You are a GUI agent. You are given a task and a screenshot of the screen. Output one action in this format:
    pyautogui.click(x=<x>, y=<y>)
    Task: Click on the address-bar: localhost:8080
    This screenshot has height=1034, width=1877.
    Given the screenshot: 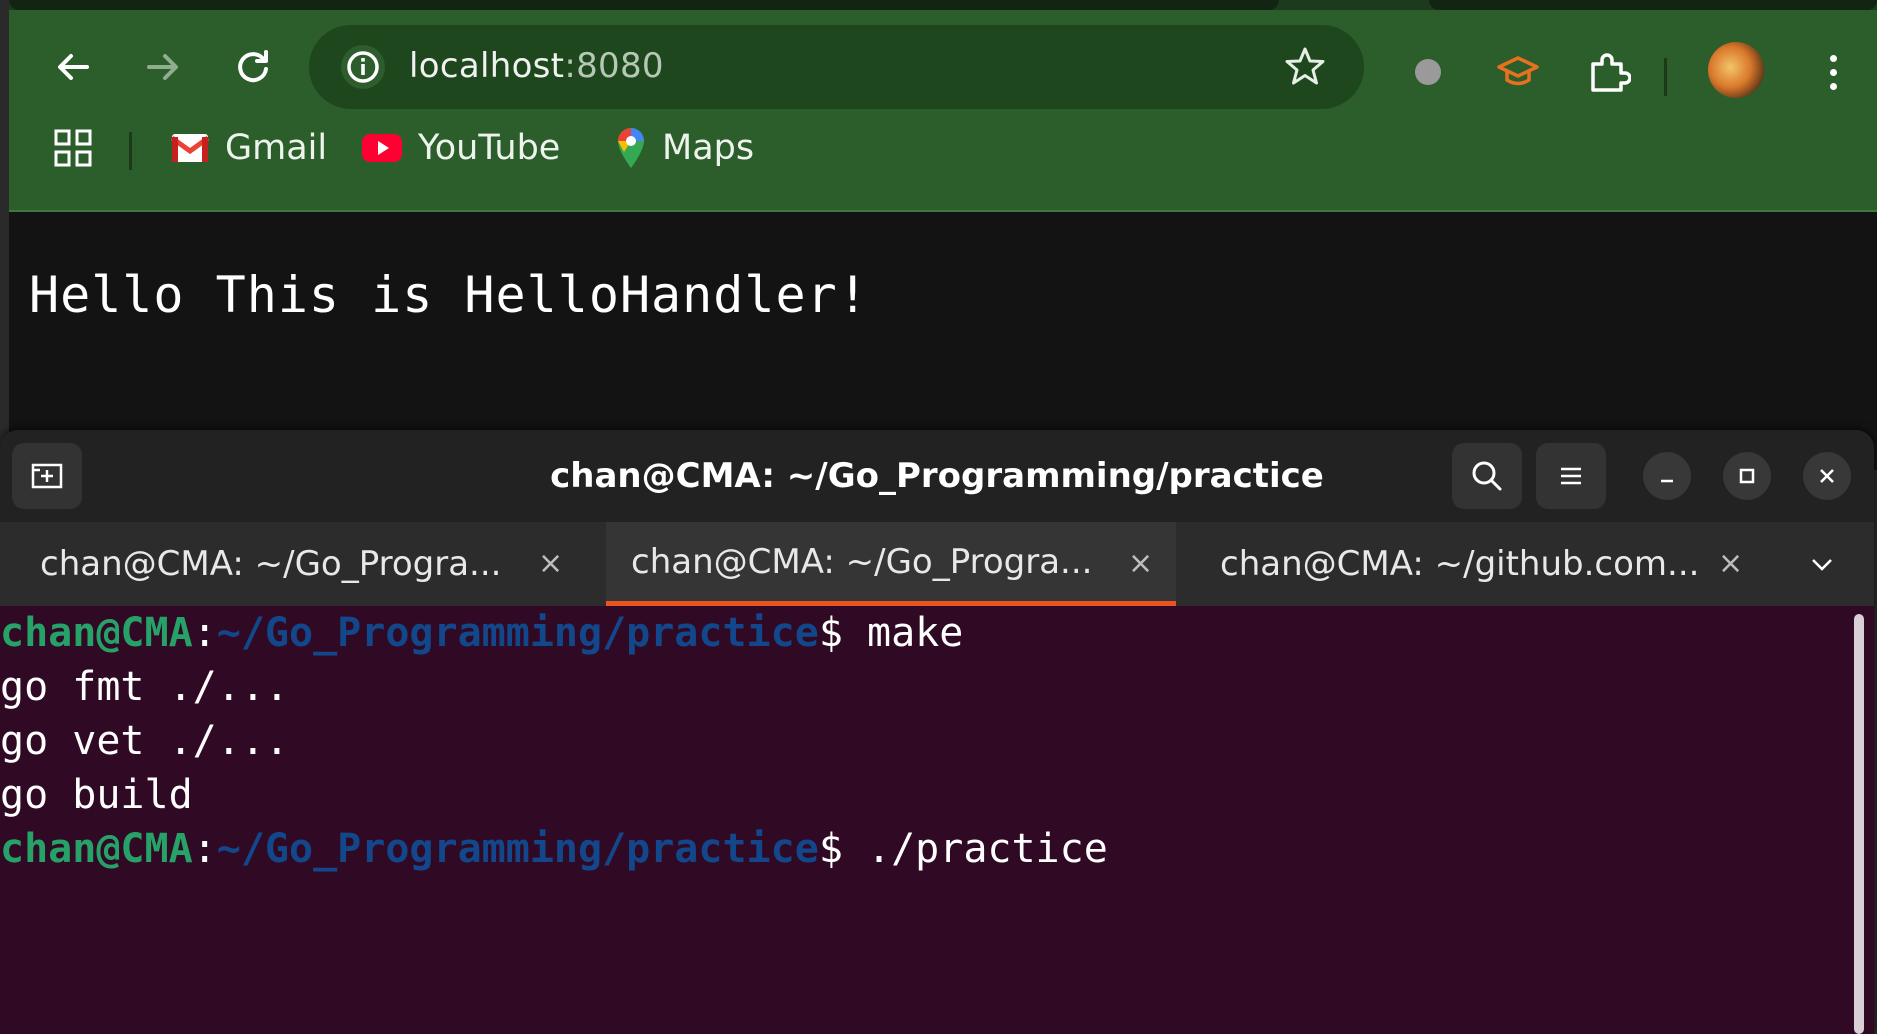 What is the action you would take?
    pyautogui.click(x=836, y=67)
    